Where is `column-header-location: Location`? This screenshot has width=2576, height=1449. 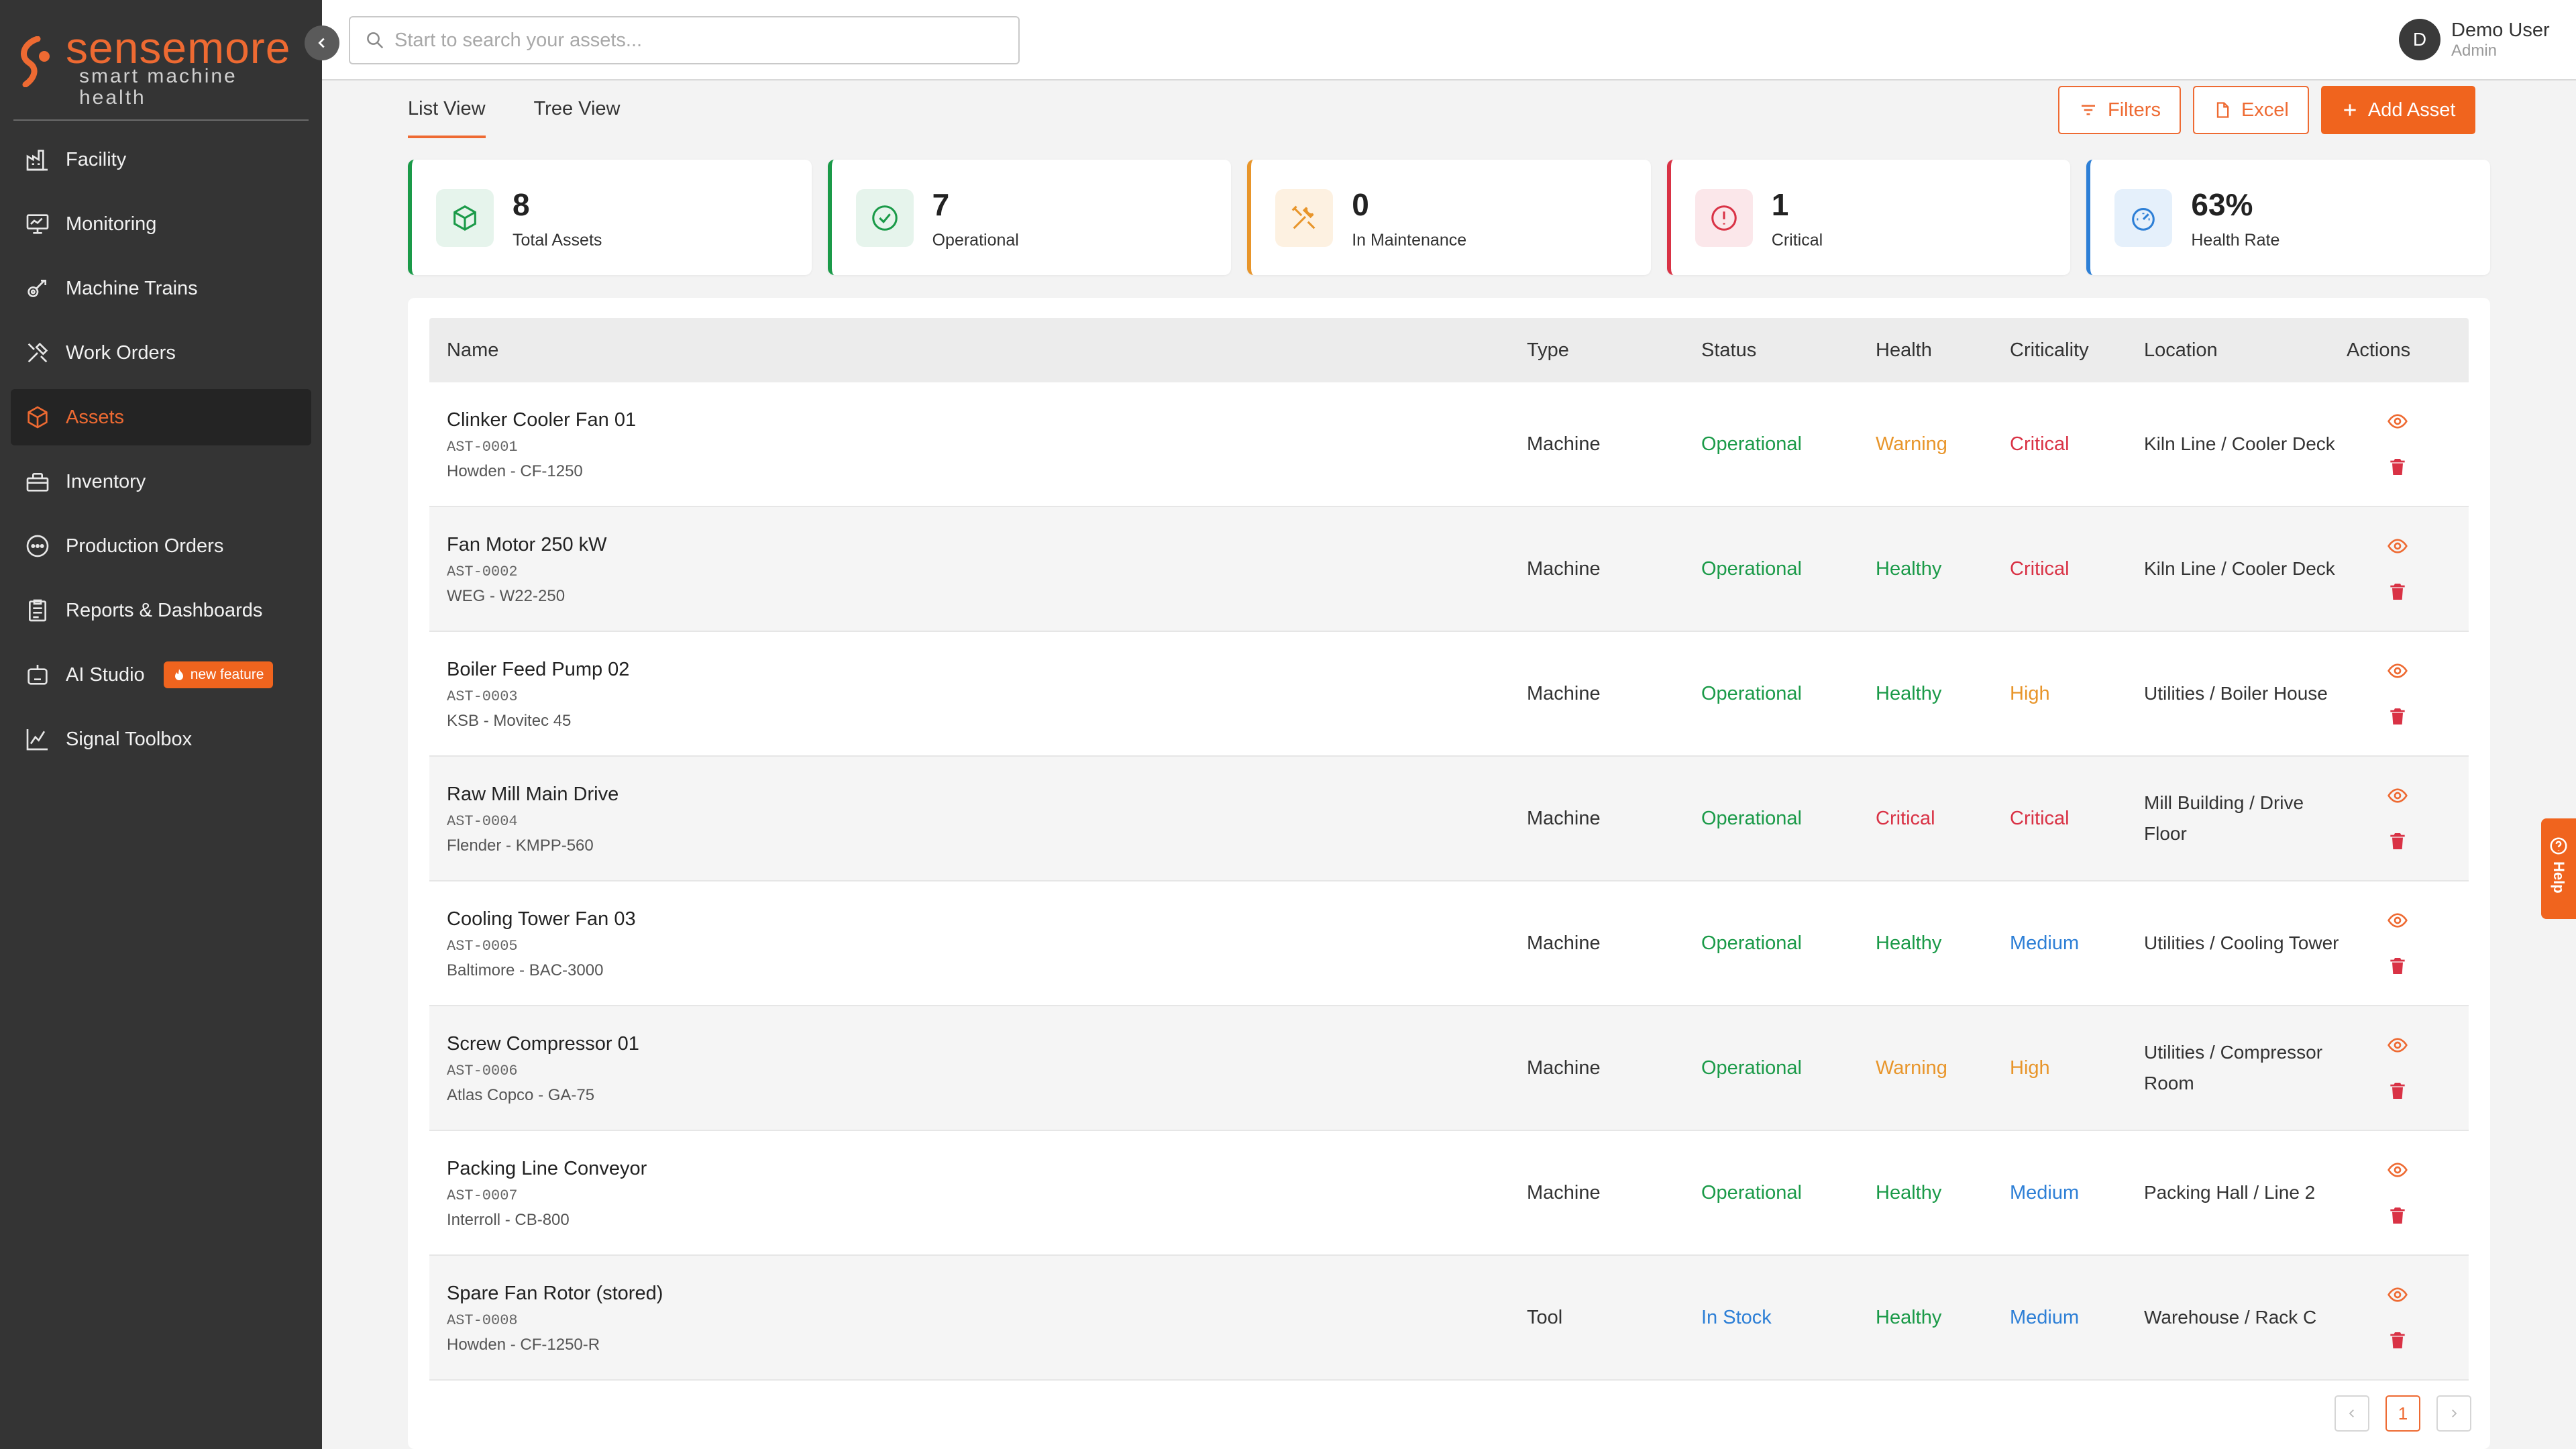 column-header-location: Location is located at coordinates (2244, 350).